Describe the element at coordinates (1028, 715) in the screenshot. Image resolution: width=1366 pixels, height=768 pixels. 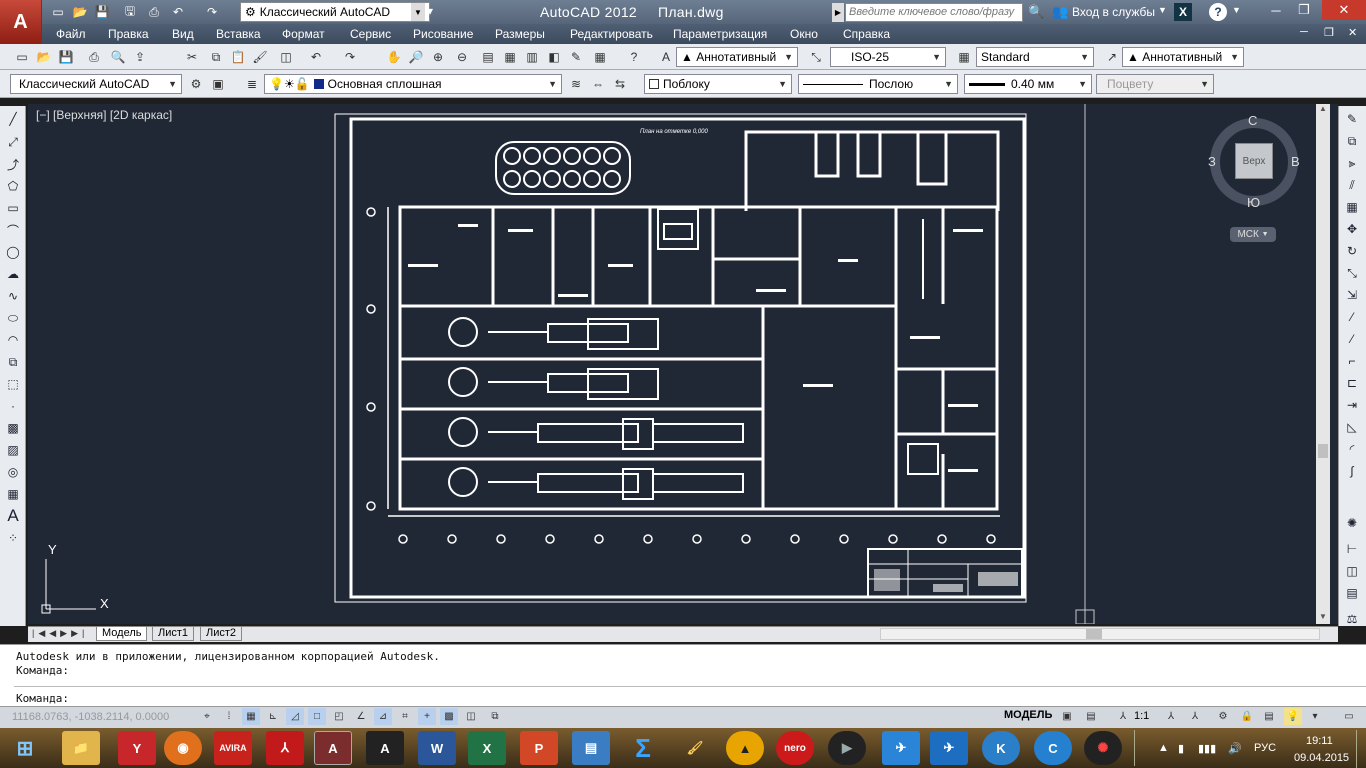
I see `model-space-button: МОДЕЛЬ` at that location.